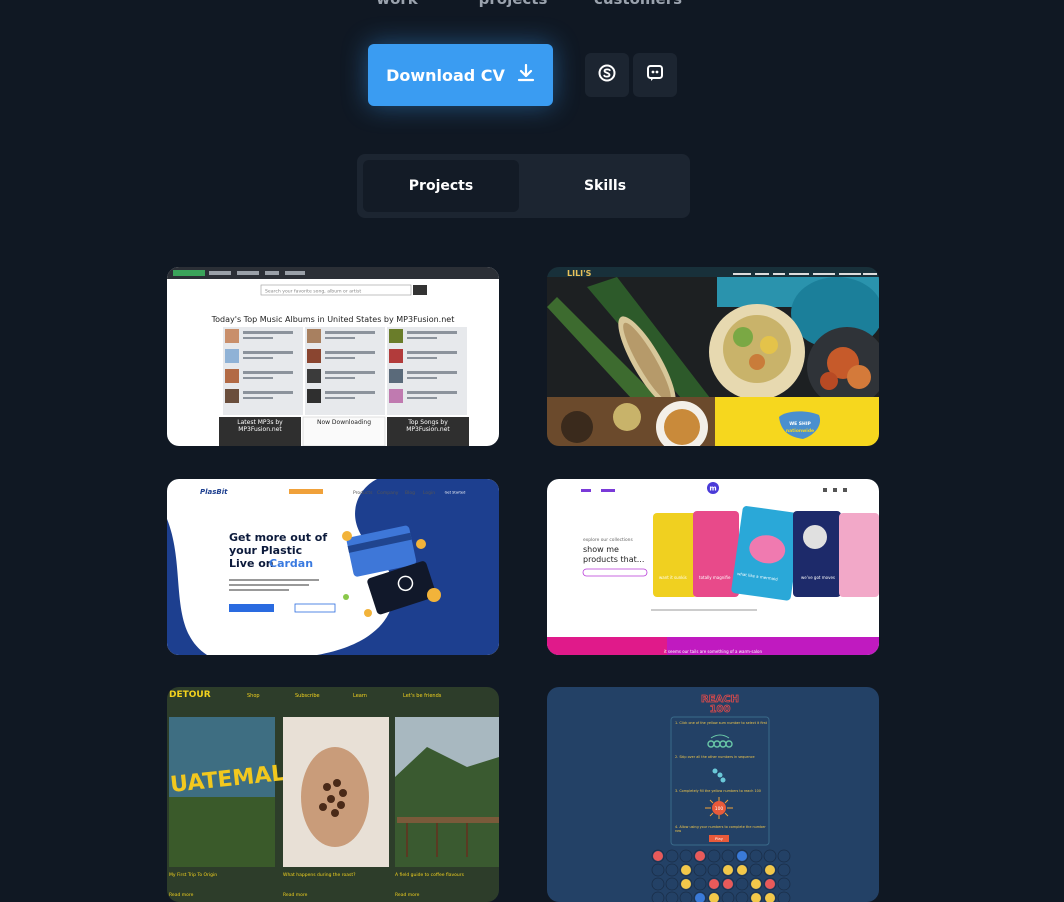 This screenshot has width=1064, height=902. What do you see at coordinates (608, 540) in the screenshot?
I see `shop-intro: explore our collections` at bounding box center [608, 540].